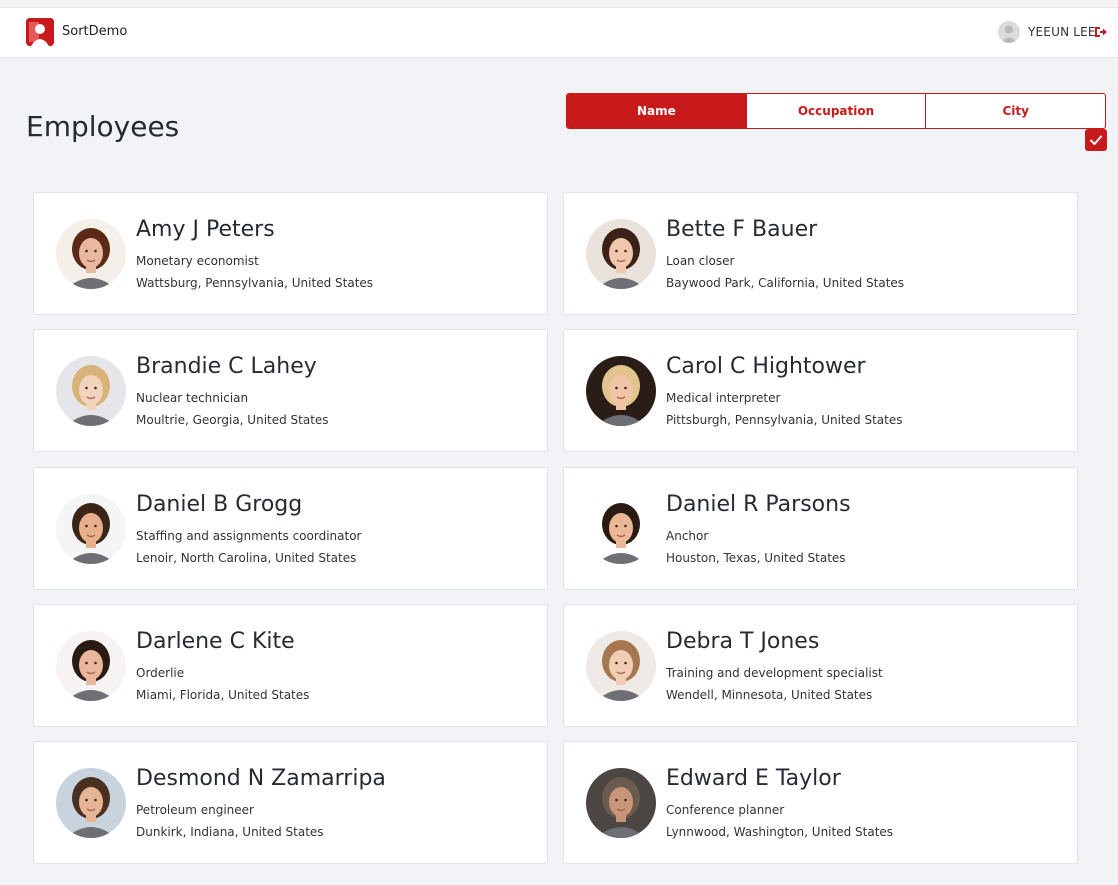  I want to click on user-silhouette-icon, so click(1009, 34).